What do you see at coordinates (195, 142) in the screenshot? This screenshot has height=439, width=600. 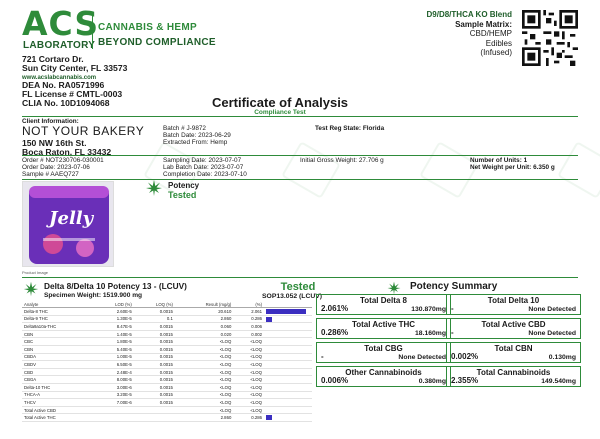 I see `extracted-from: Extracted From: Hemp` at bounding box center [195, 142].